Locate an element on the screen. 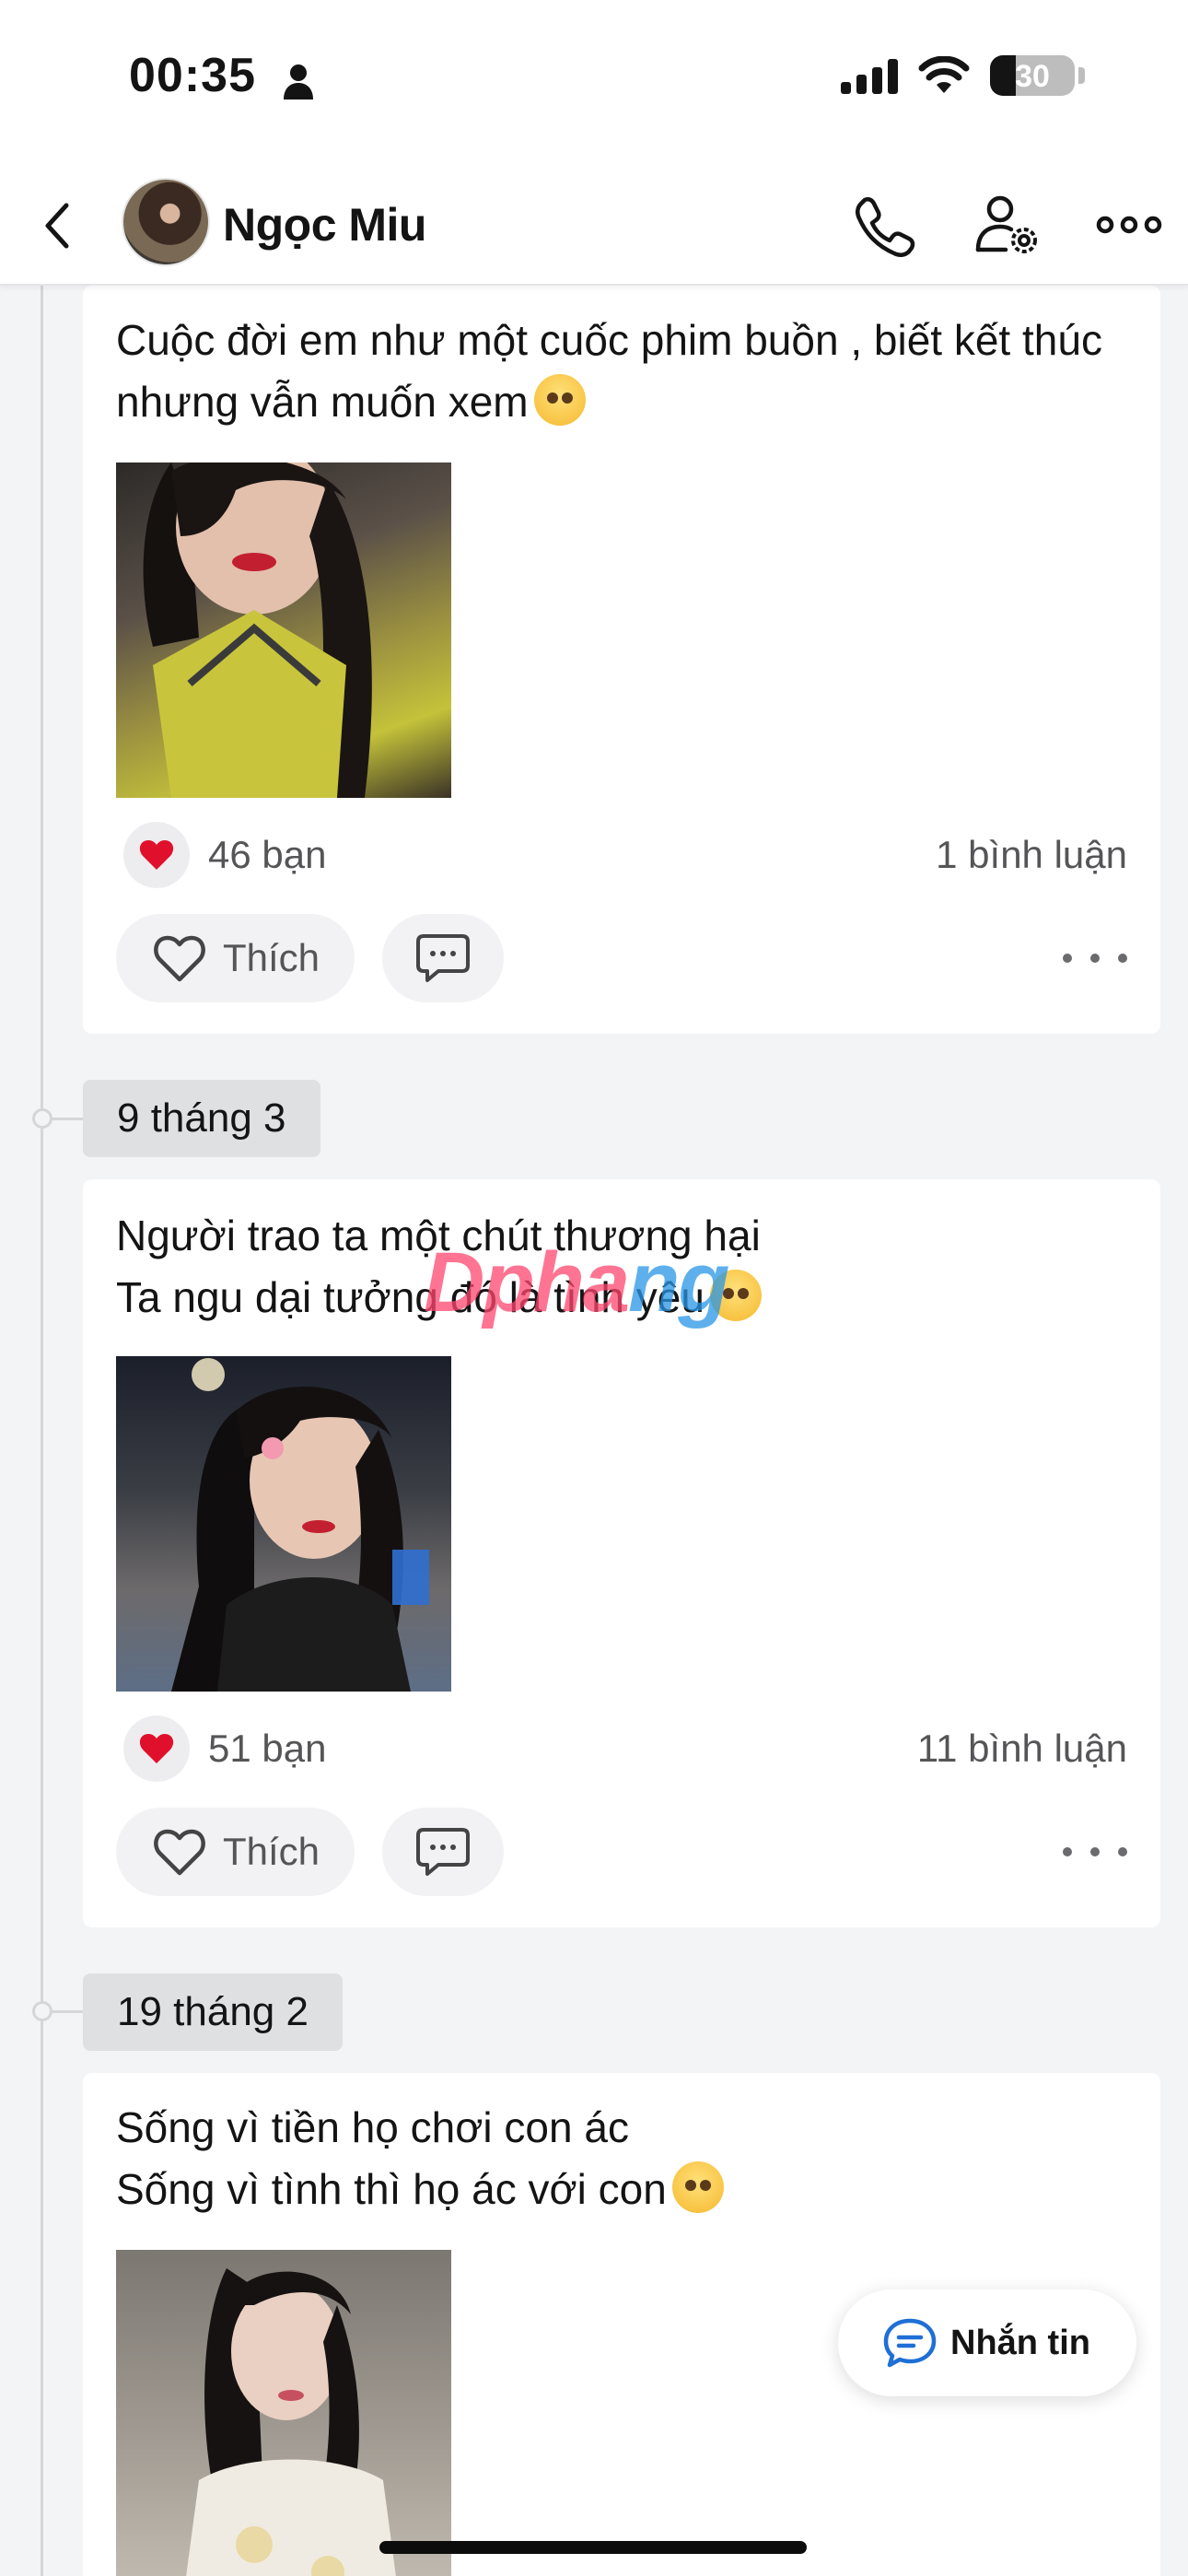 This screenshot has height=2576, width=1188. message-label: Nhắn tin is located at coordinates (1020, 2342).